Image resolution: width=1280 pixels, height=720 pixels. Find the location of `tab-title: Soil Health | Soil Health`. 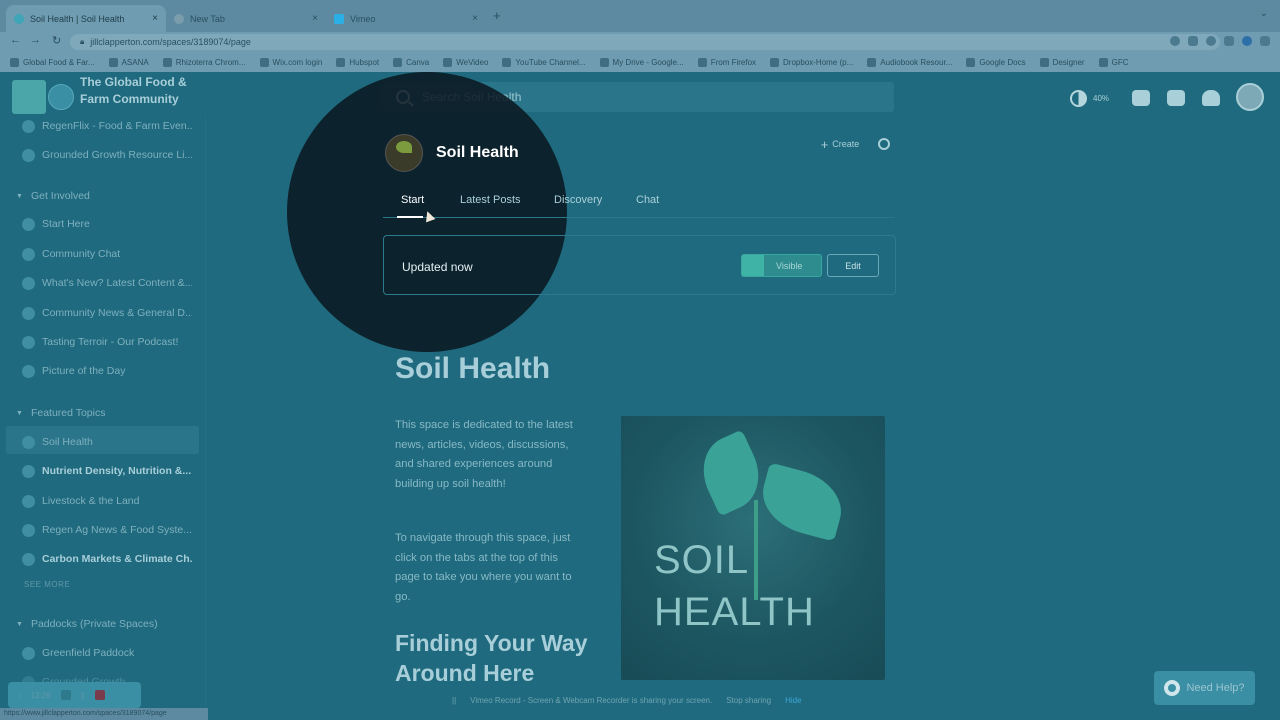

tab-title: Soil Health | Soil Health is located at coordinates (77, 18).